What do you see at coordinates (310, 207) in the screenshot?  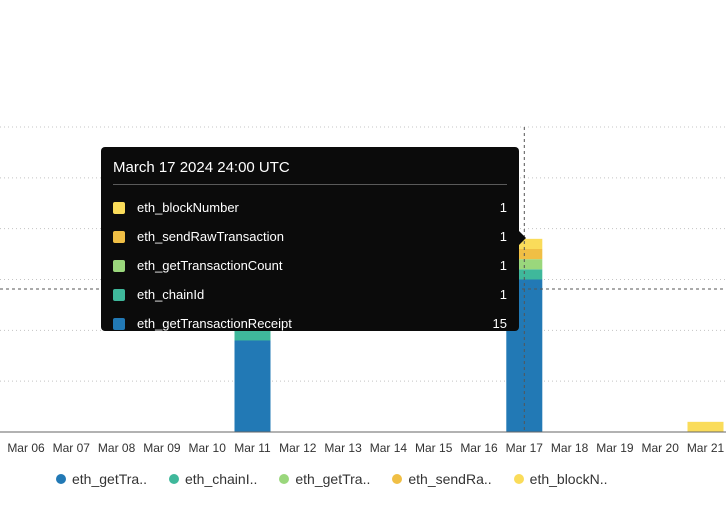 I see `tooltip-row: eth_blockNumber 1` at bounding box center [310, 207].